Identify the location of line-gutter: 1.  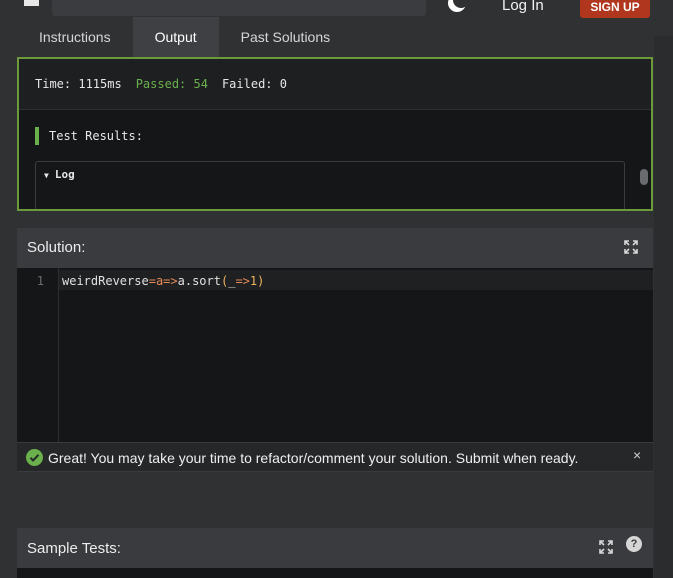
(38, 355).